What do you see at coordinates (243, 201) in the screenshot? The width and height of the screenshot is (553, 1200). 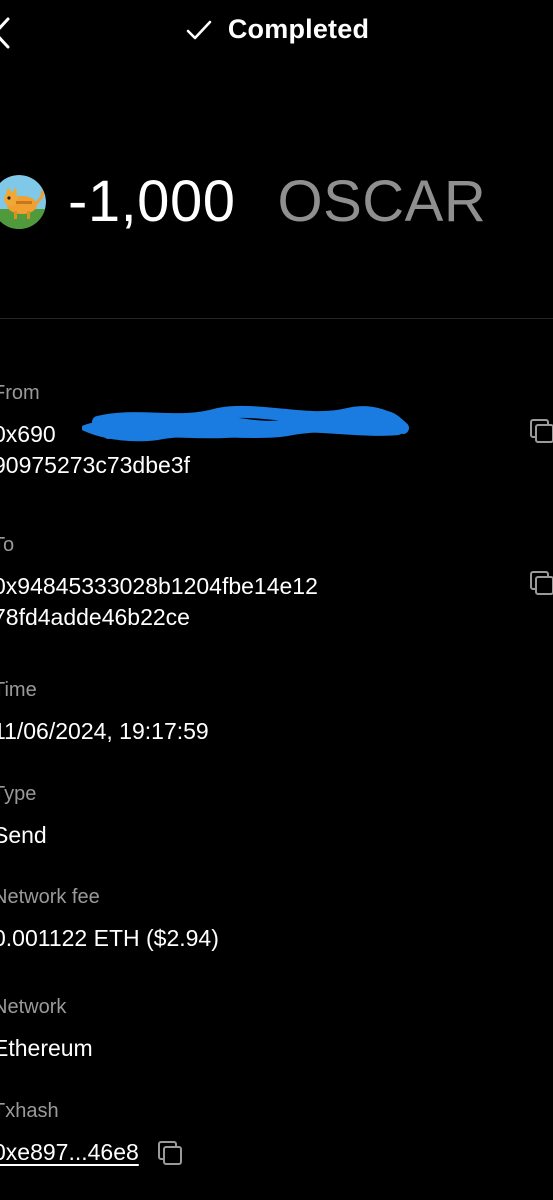 I see `amount-row: -1,000 OSCAR` at bounding box center [243, 201].